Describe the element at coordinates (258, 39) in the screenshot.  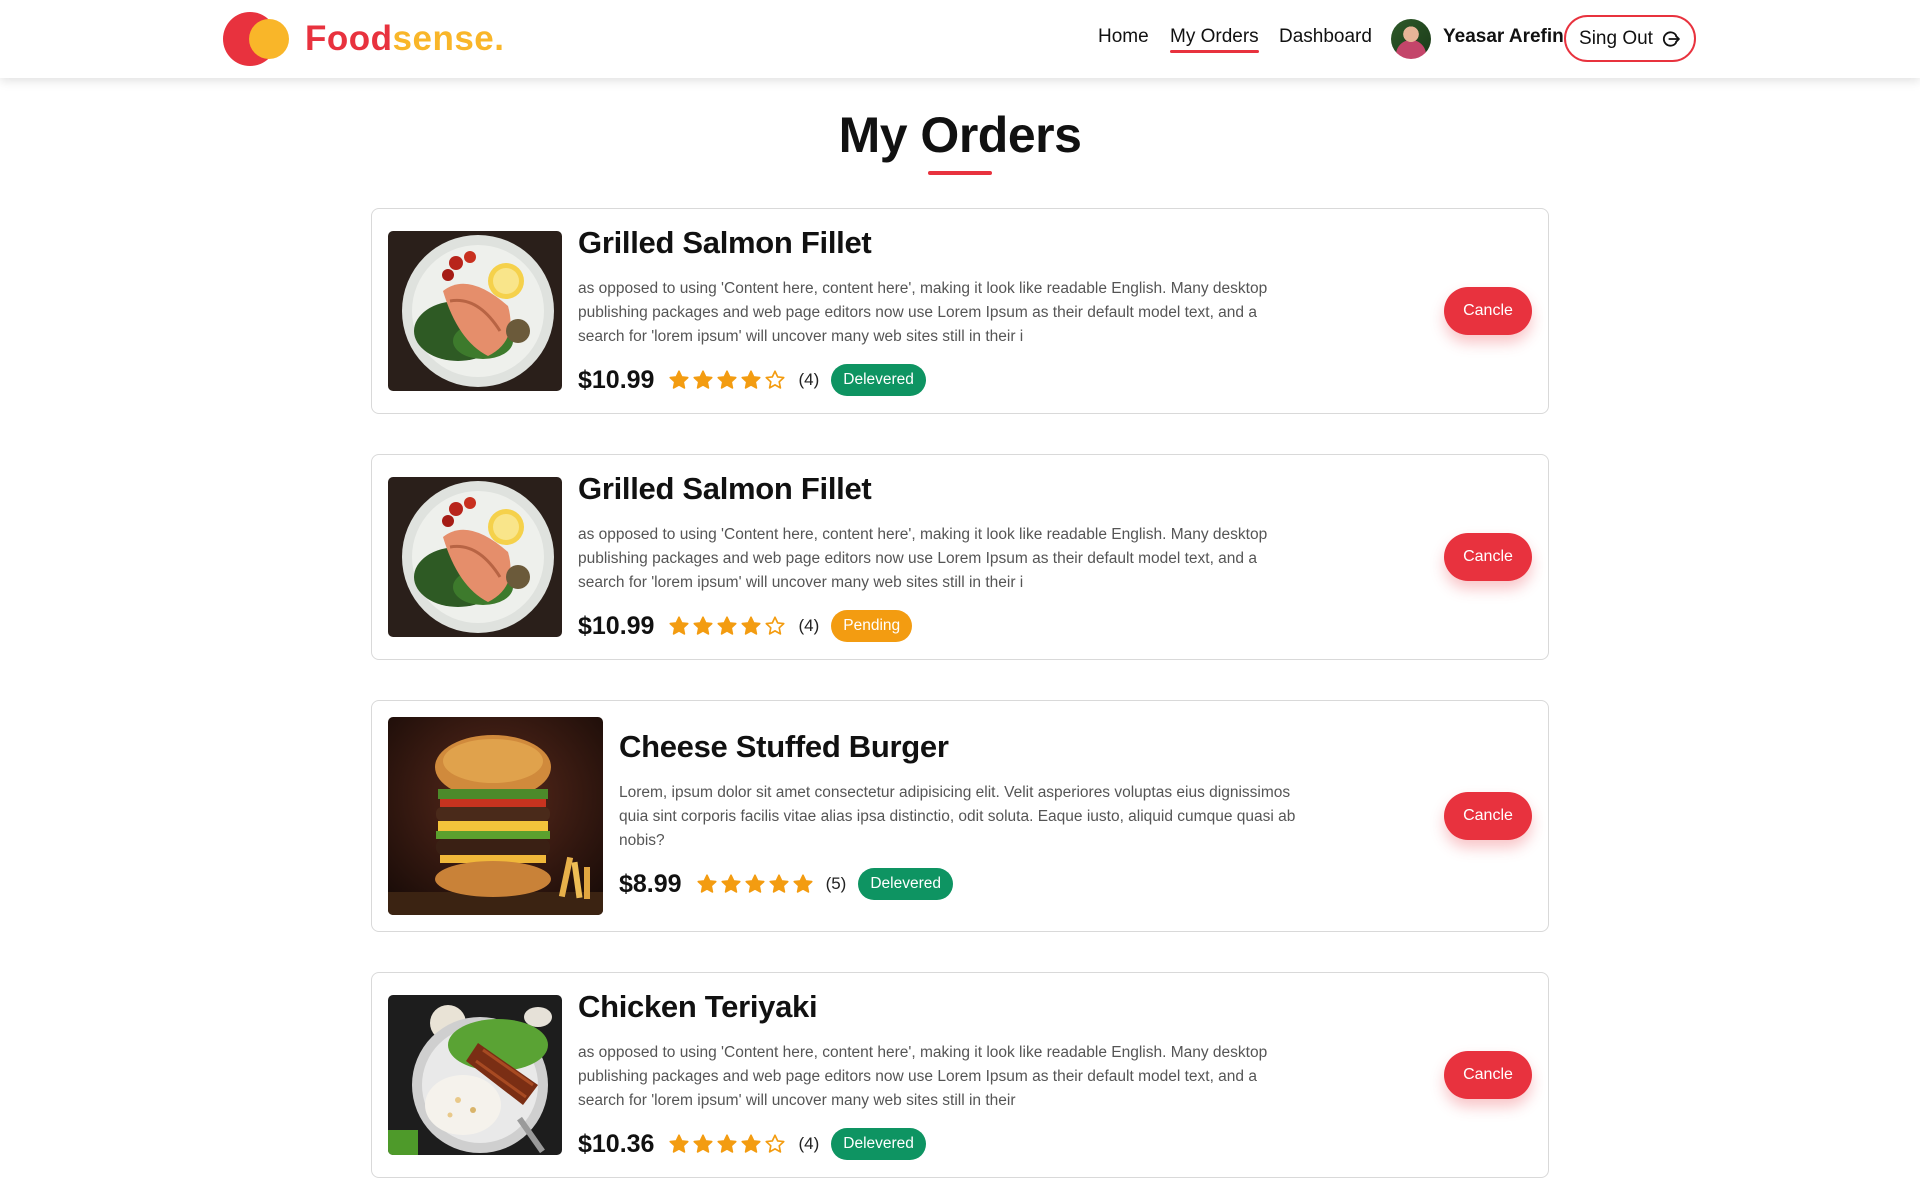
I see `logo-circles-icon` at that location.